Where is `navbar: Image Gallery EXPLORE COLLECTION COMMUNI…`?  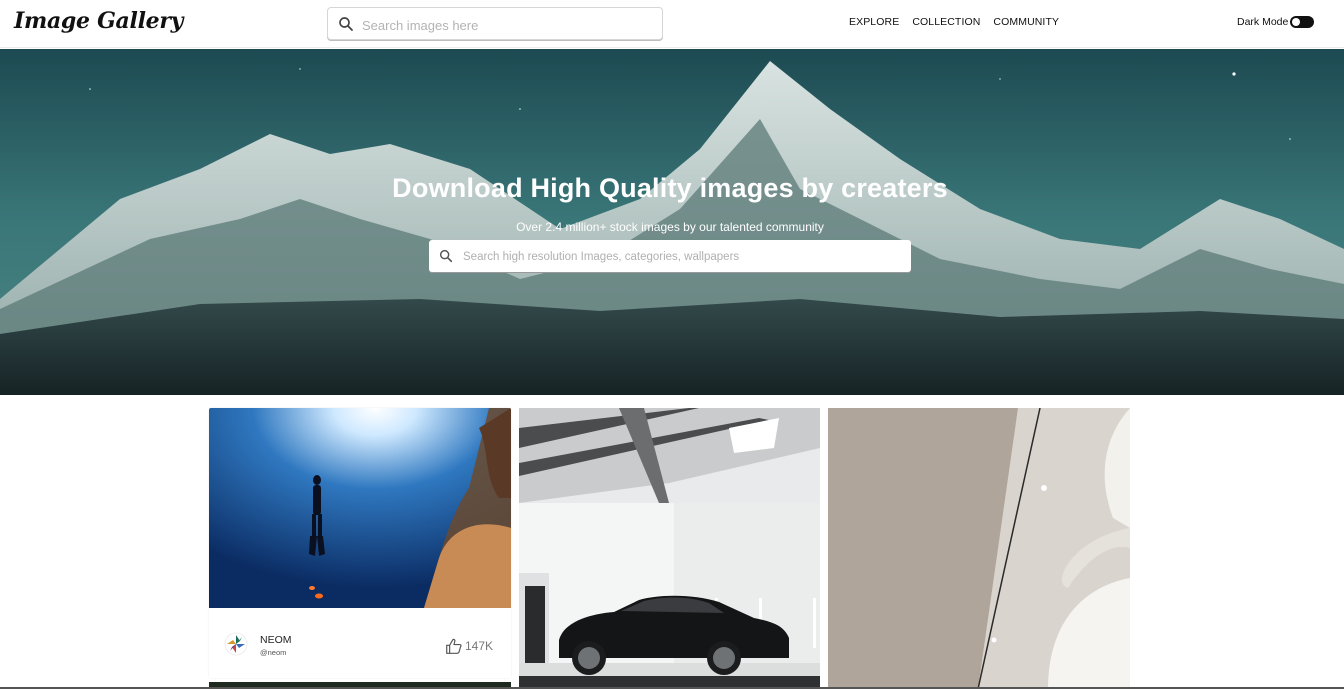 navbar: Image Gallery EXPLORE COLLECTION COMMUNI… is located at coordinates (672, 24).